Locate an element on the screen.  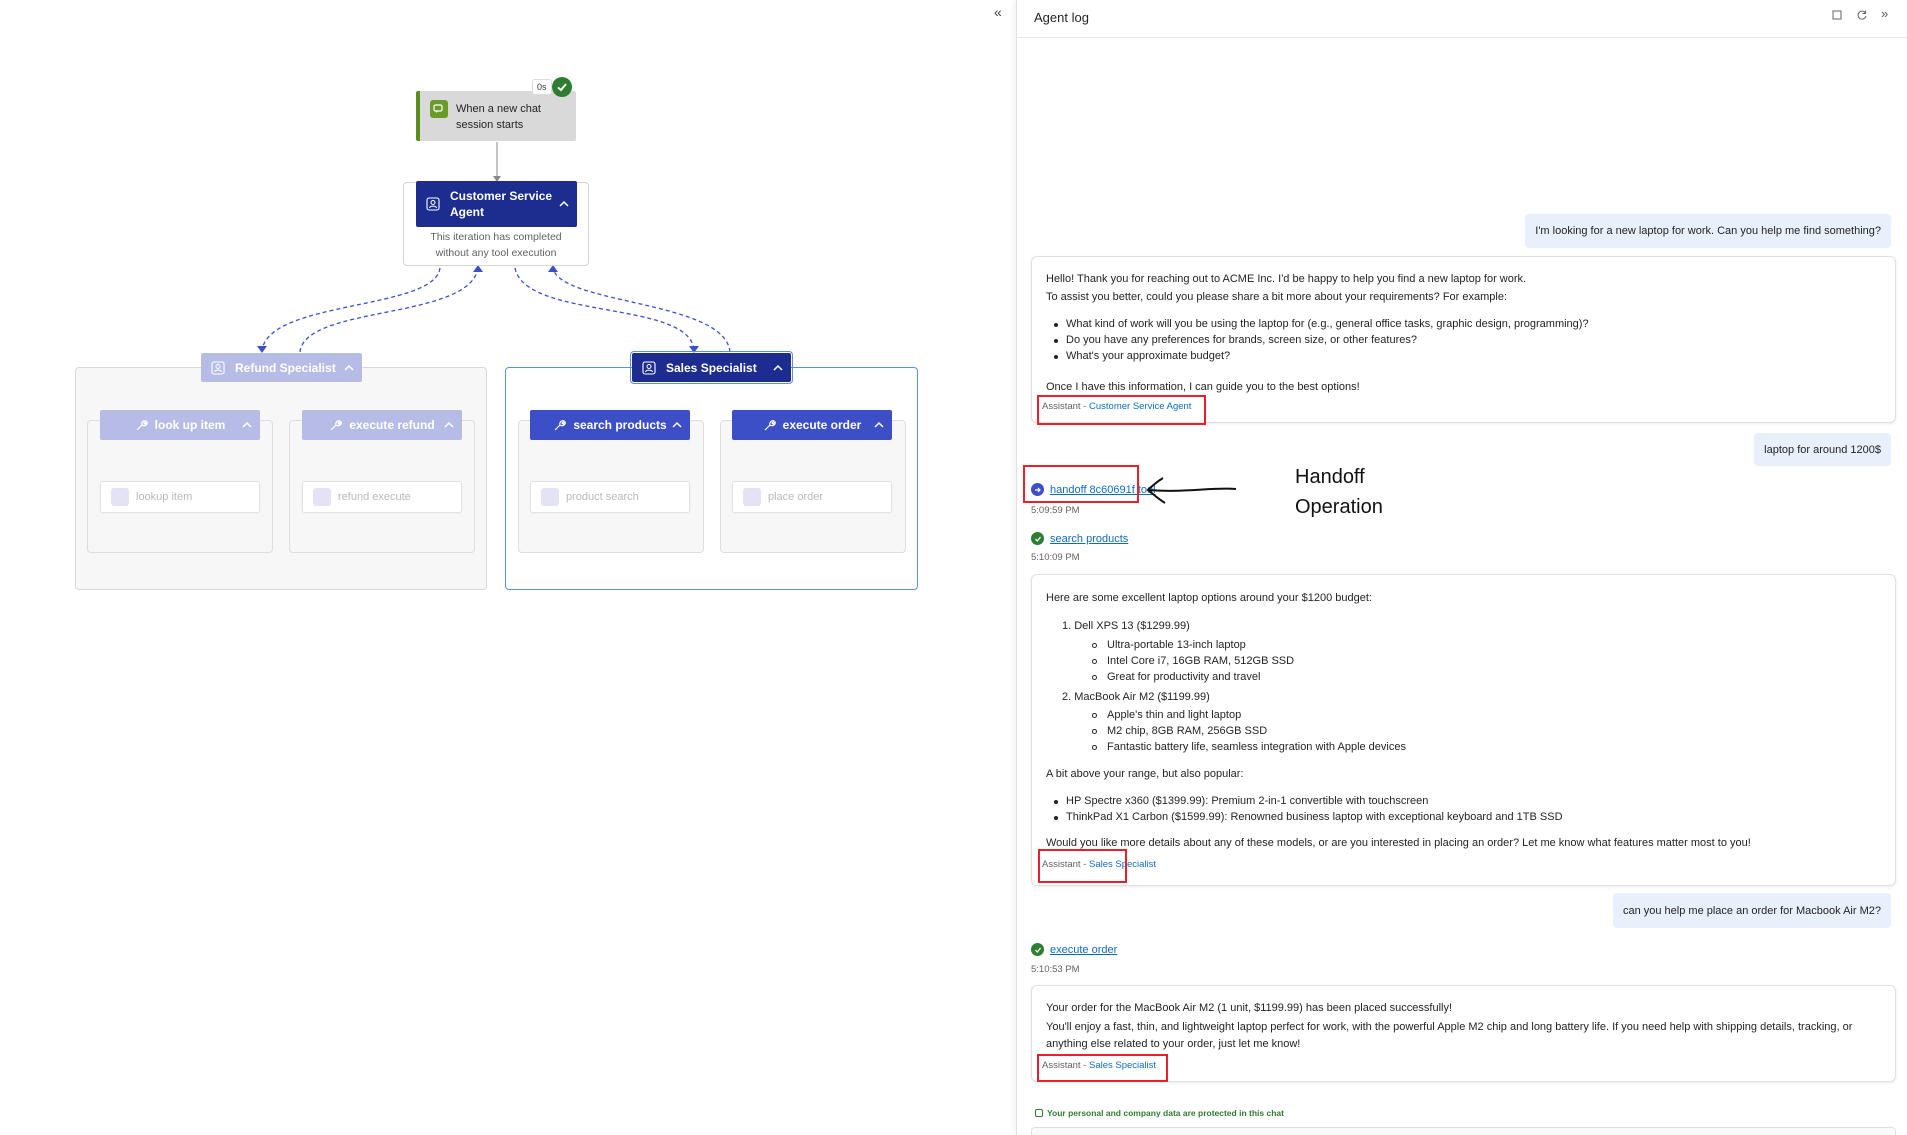
annotation-label-2: Operation is located at coordinates (1339, 507).